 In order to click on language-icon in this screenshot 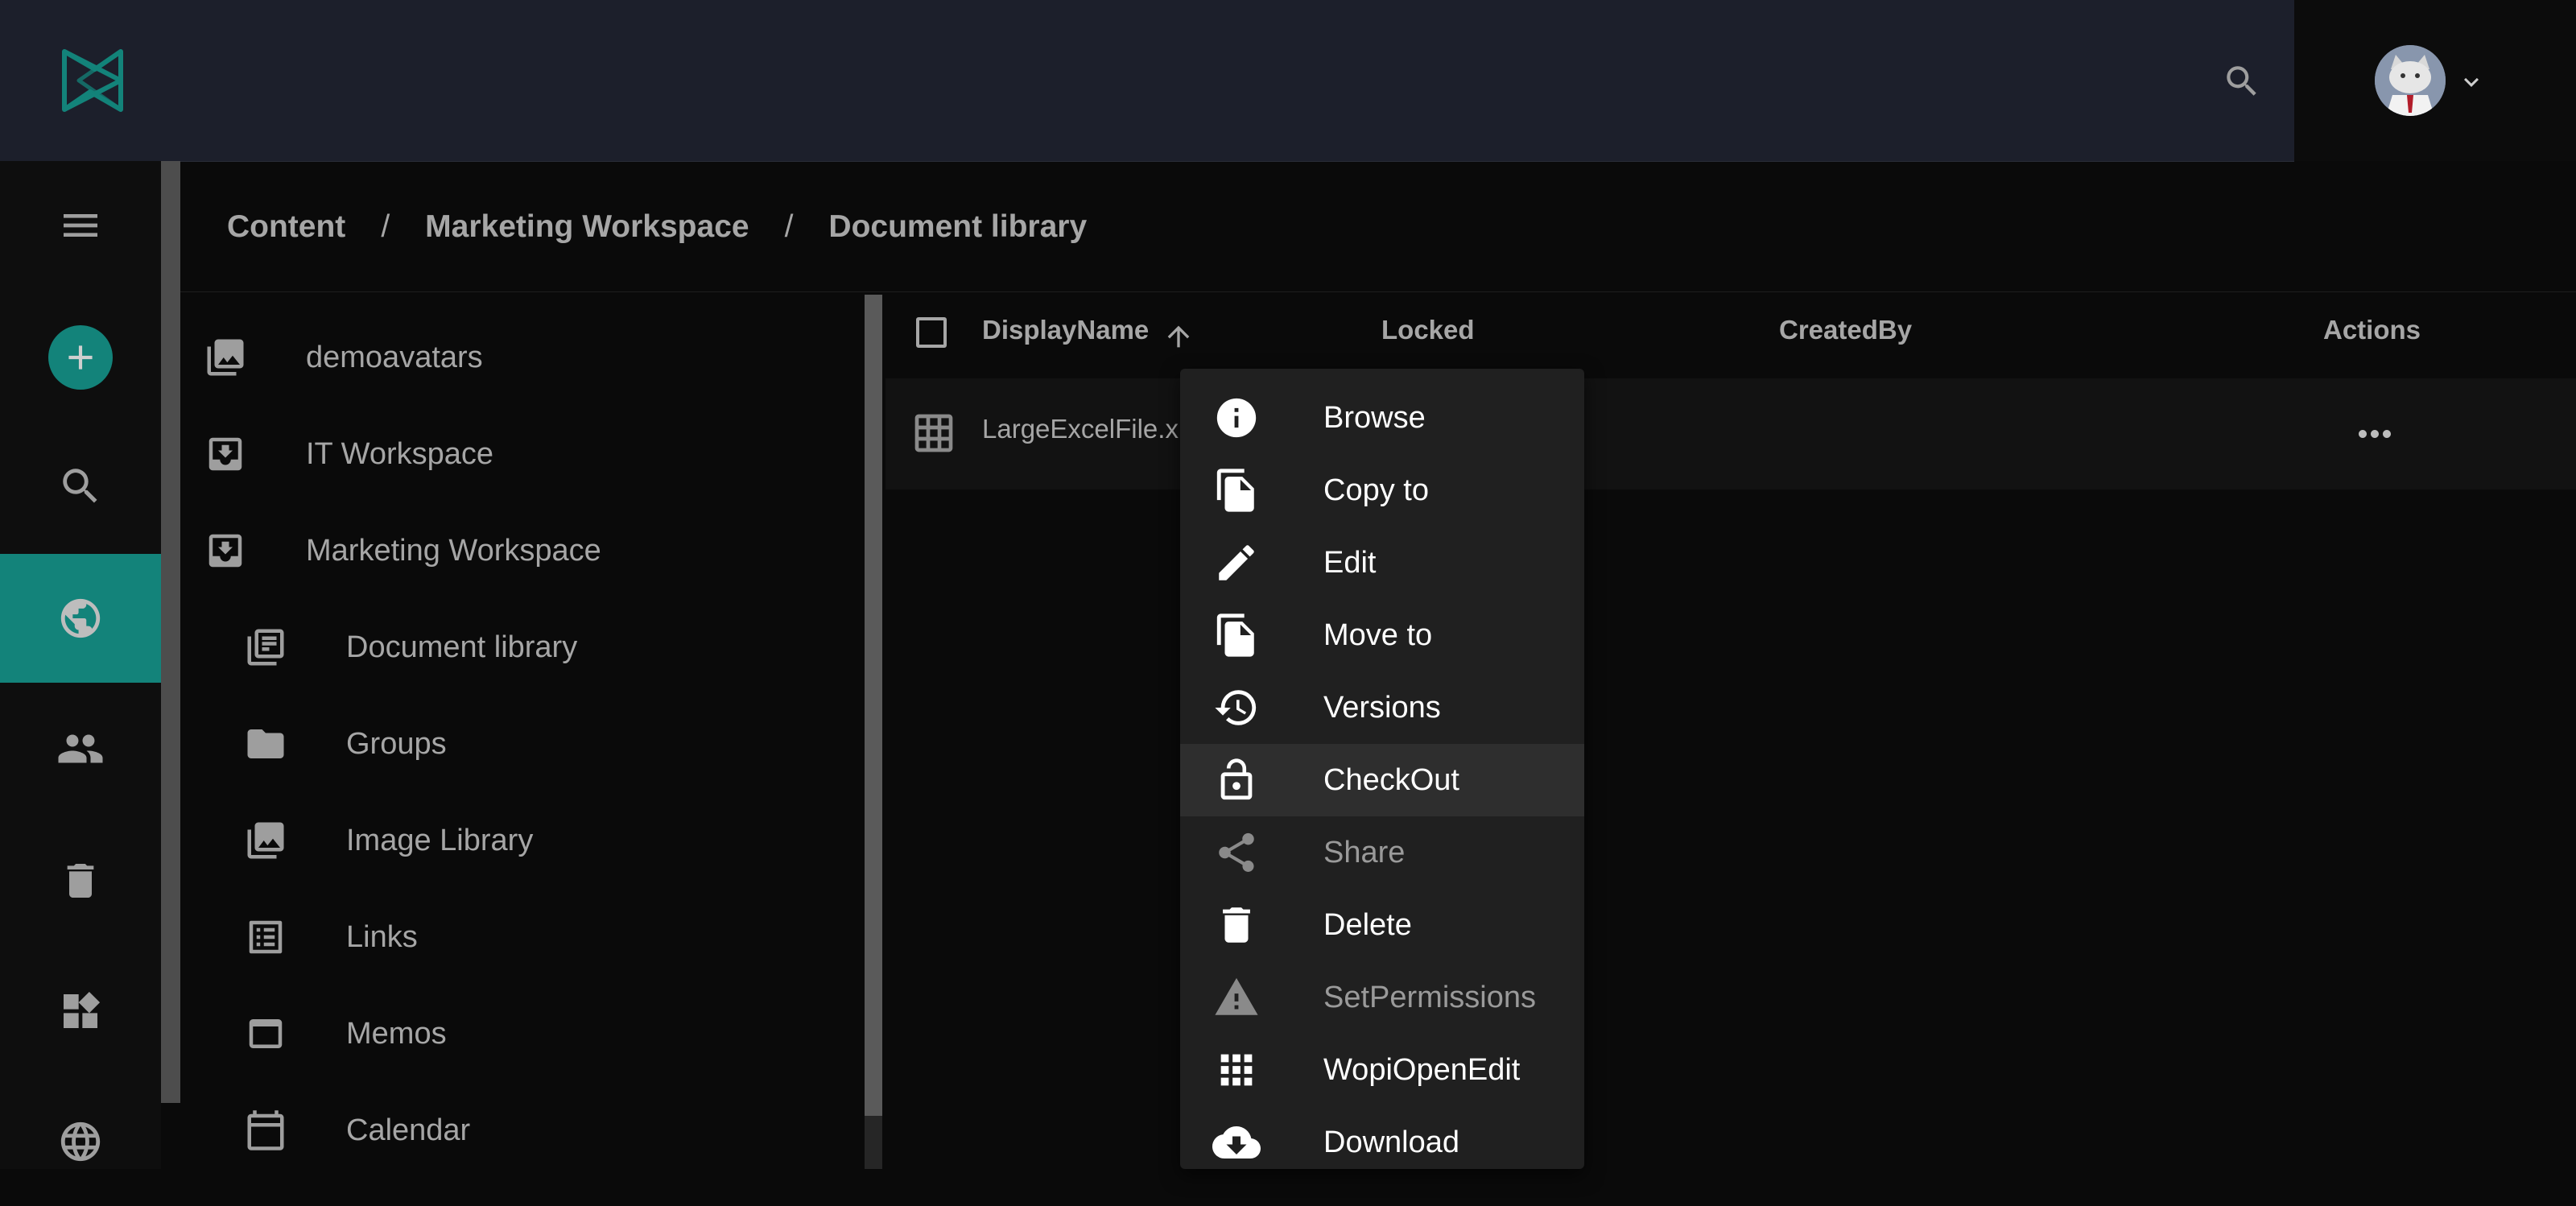, I will do `click(80, 1141)`.